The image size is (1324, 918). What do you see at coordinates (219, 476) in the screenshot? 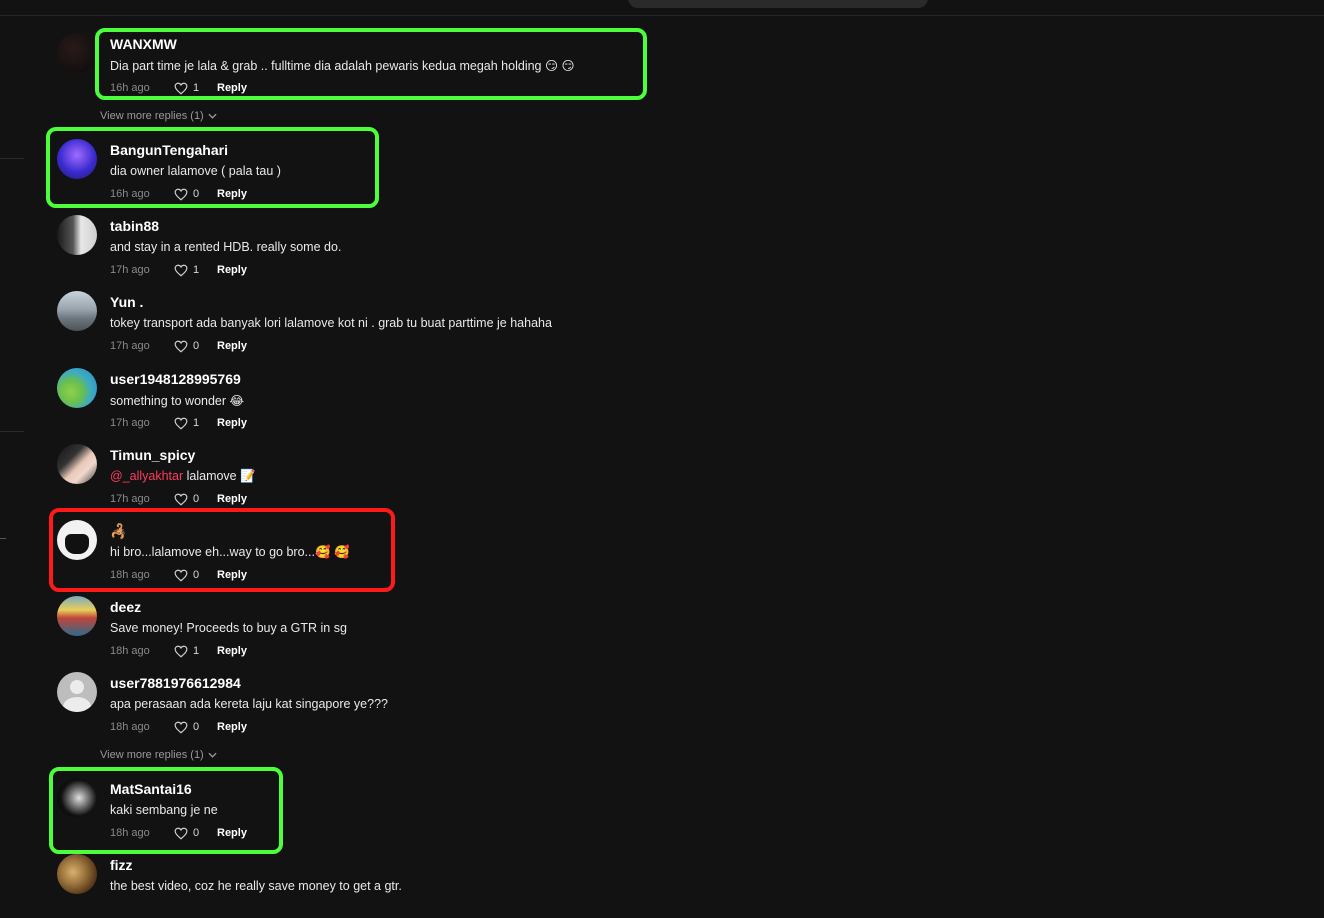
I see `comment-text-body: lalamove 📝` at bounding box center [219, 476].